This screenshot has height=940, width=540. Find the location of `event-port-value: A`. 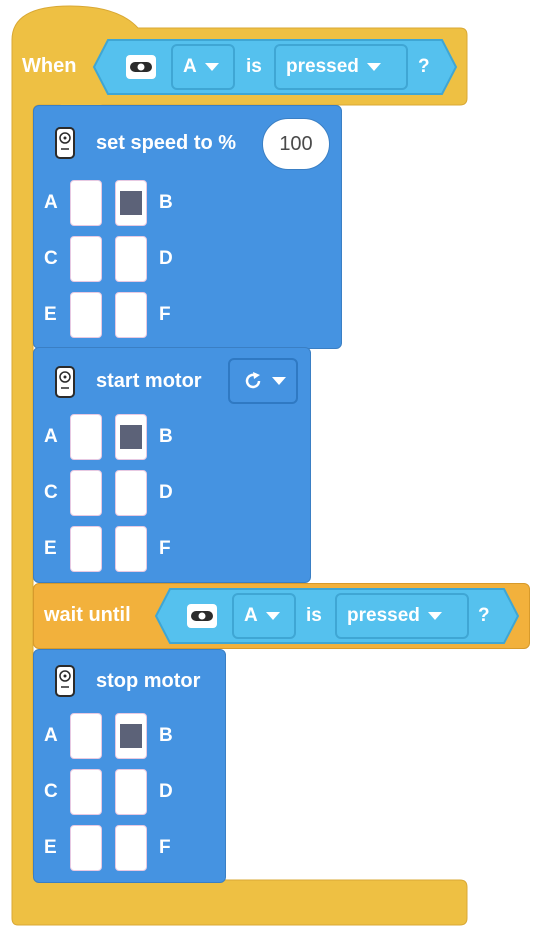

event-port-value: A is located at coordinates (190, 66).